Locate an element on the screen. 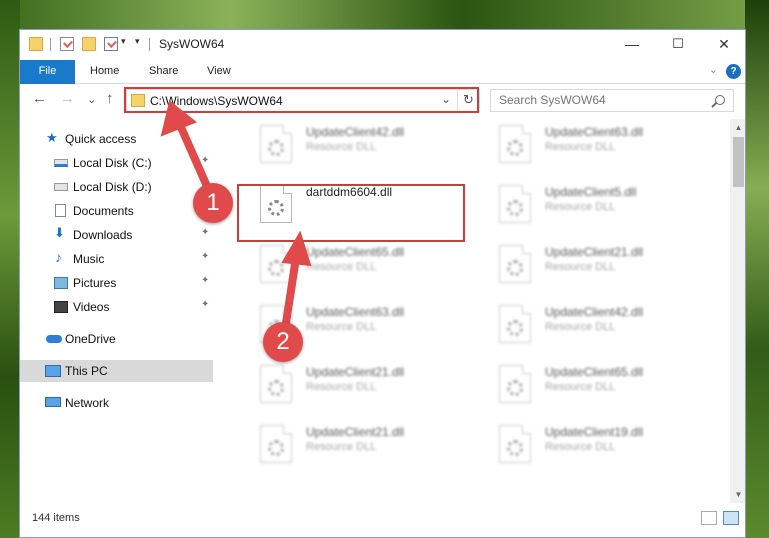 Image resolution: width=769 pixels, height=538 pixels. recent-locations-button: ⌄ is located at coordinates (91, 99).